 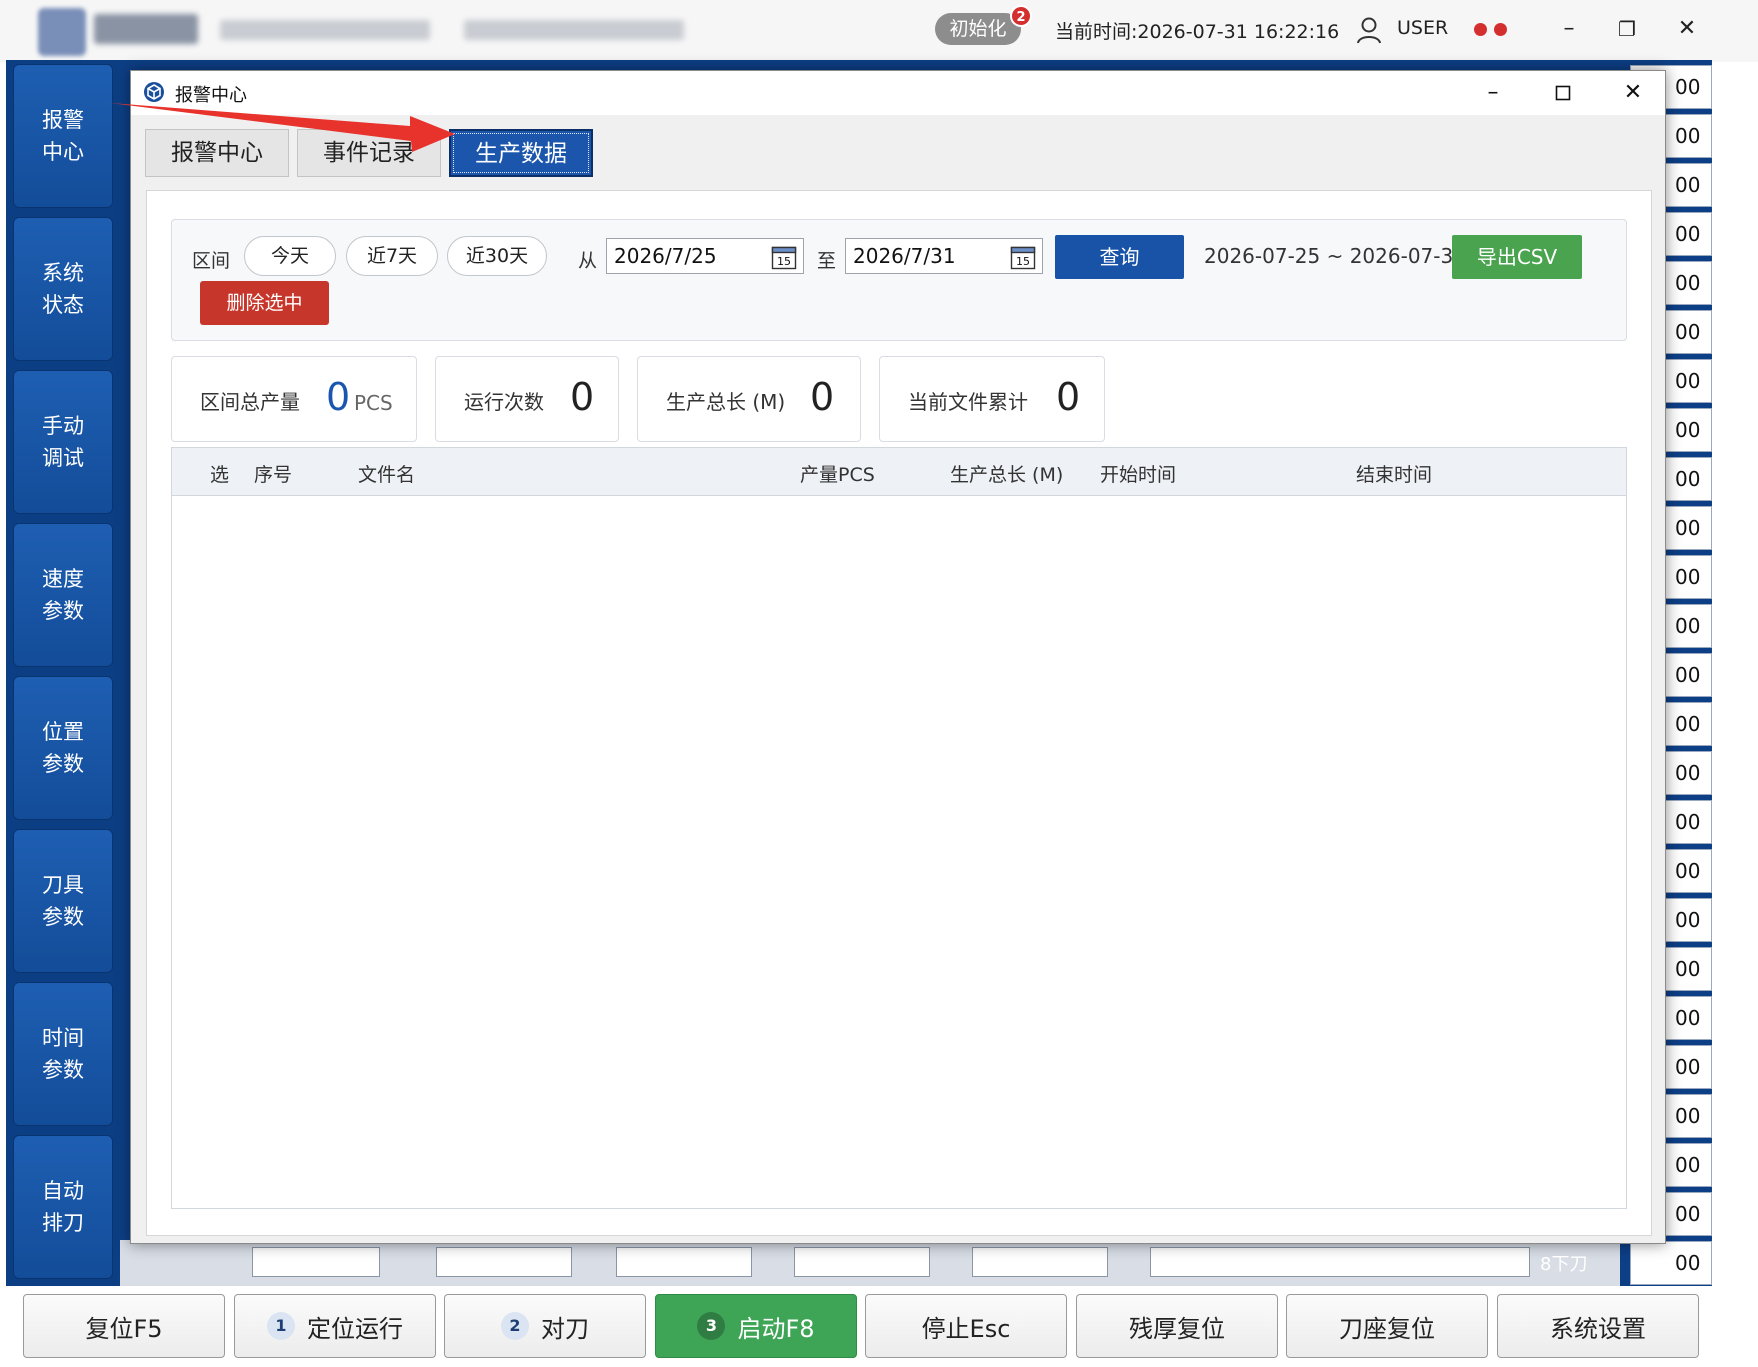 I want to click on button-label: 刀座复位, so click(x=1387, y=1328).